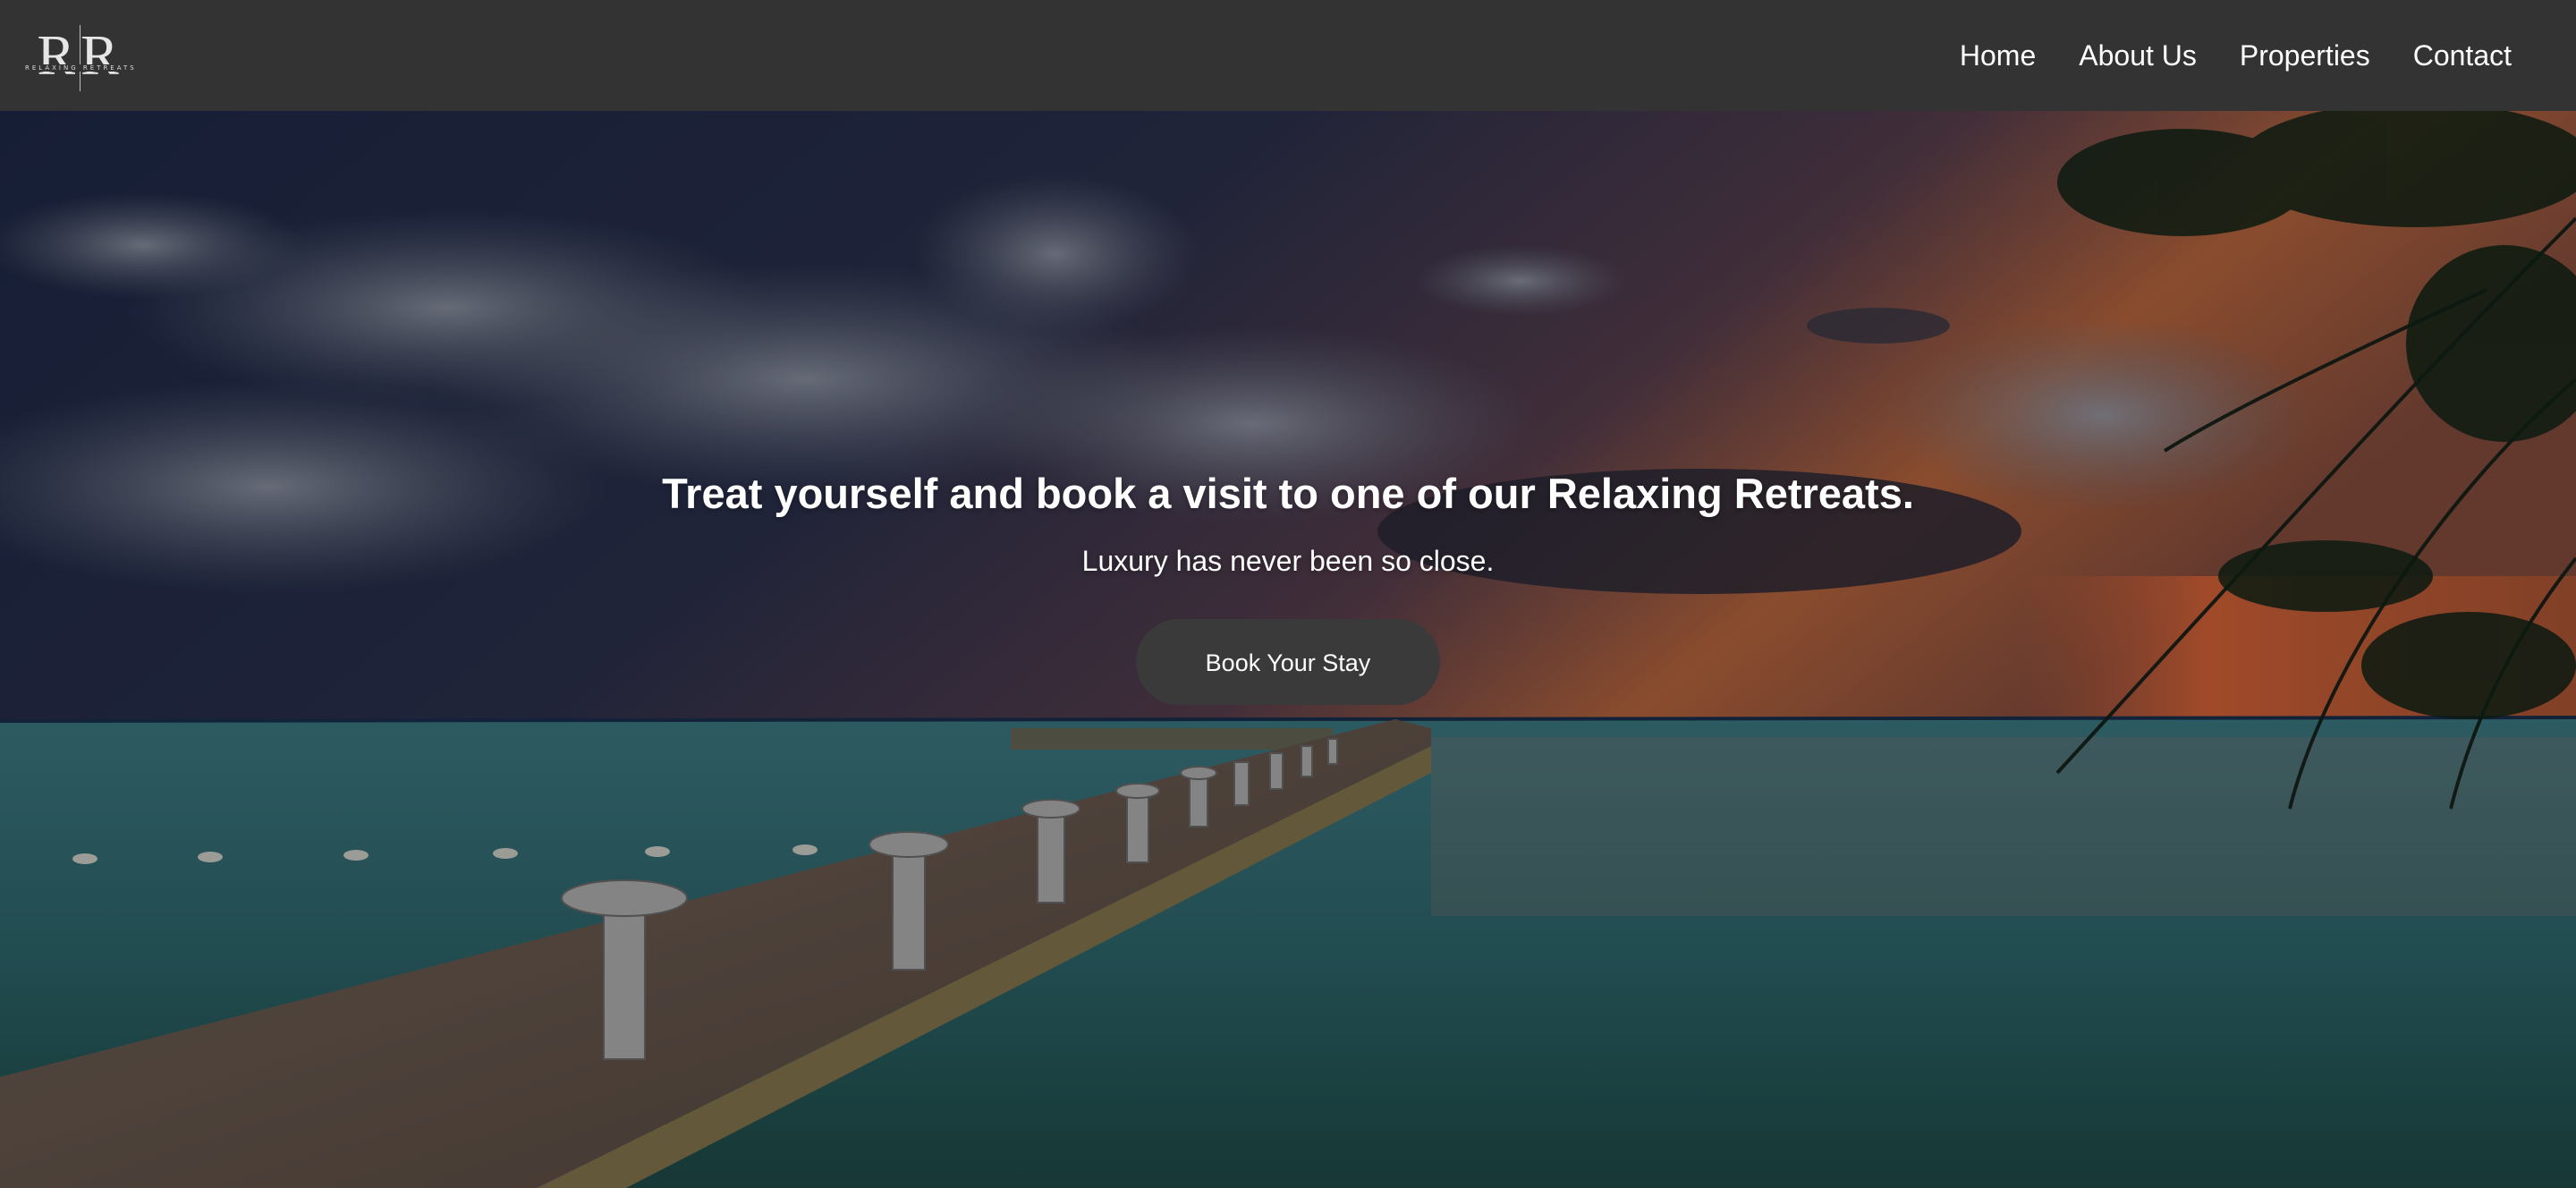 The image size is (2576, 1188). What do you see at coordinates (1288, 662) in the screenshot?
I see `book-your-stay-button: Book Your Stay` at bounding box center [1288, 662].